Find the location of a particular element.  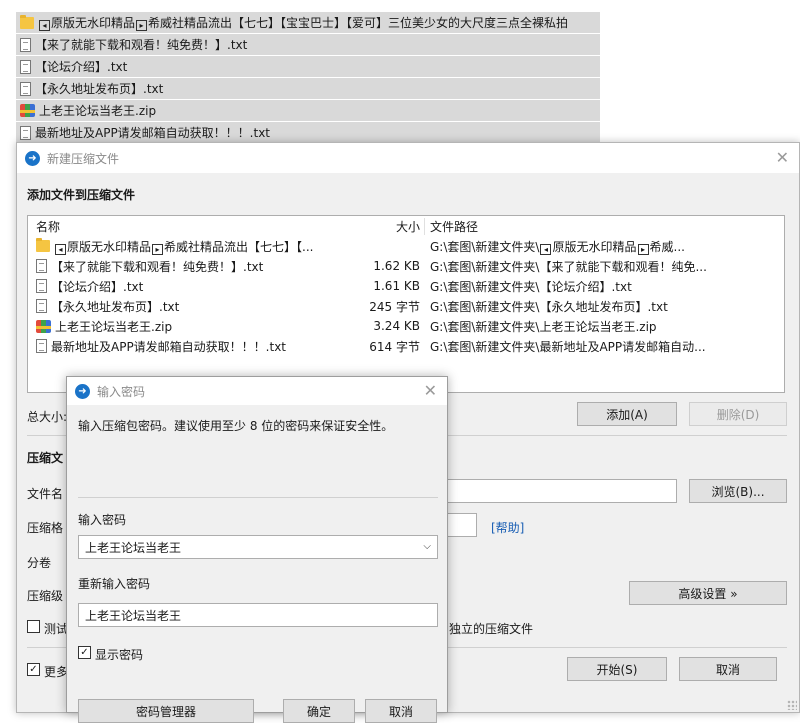

file-path: G:\套图\新建文件夹\【论坛介绍】.txt is located at coordinates (531, 286).